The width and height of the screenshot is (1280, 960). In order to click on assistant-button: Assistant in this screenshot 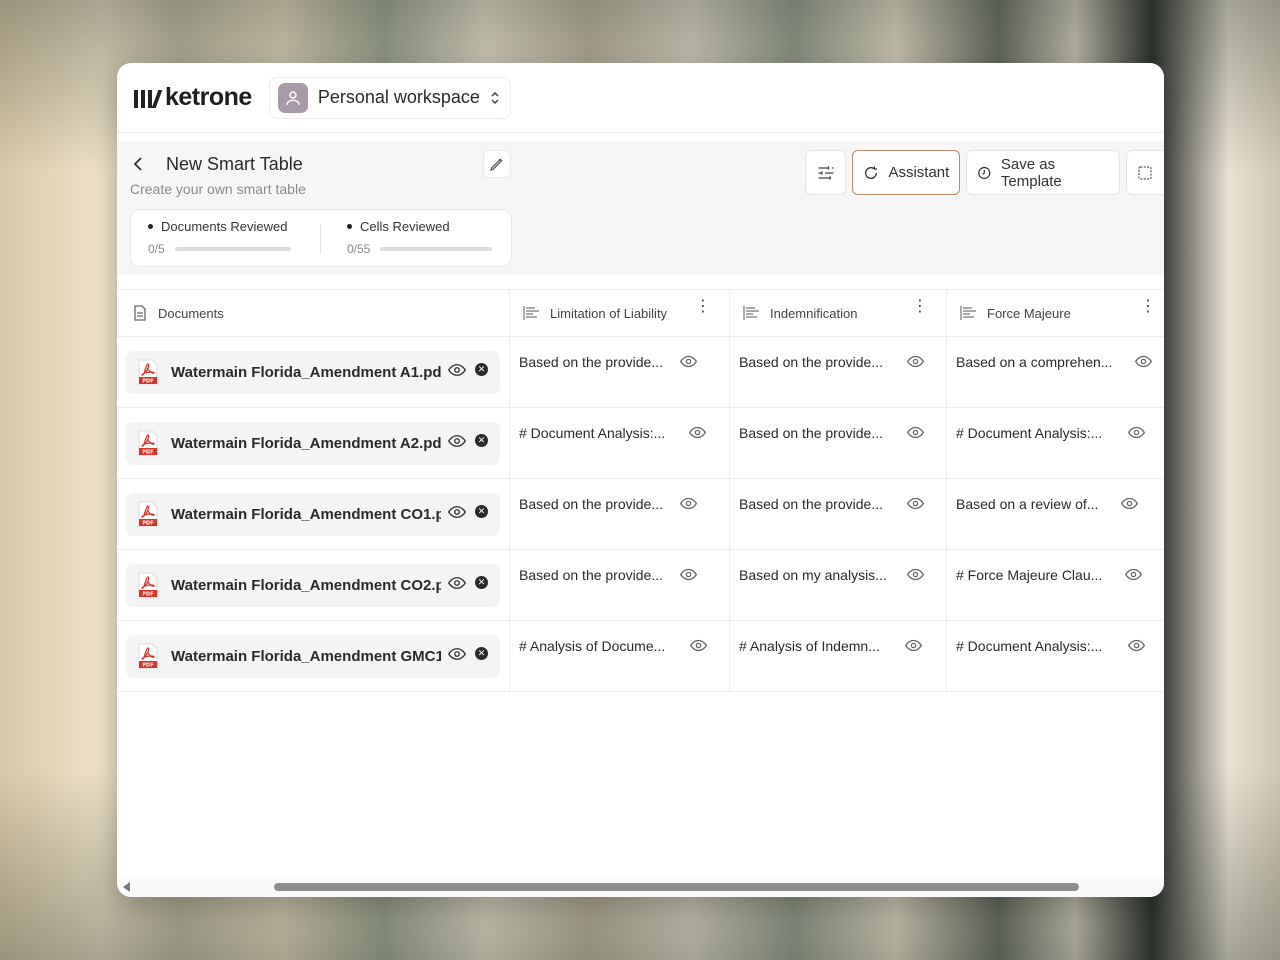, I will do `click(906, 172)`.